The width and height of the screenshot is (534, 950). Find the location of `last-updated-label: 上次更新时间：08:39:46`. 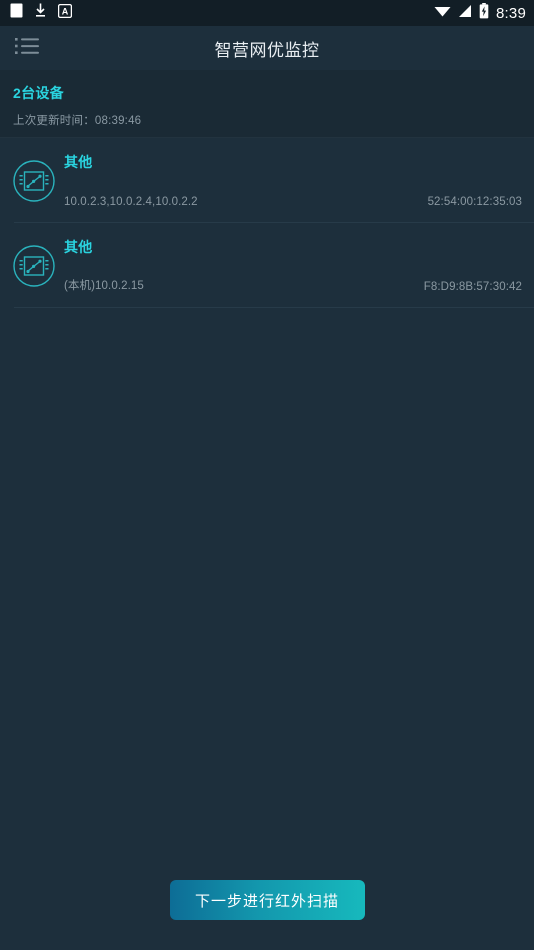

last-updated-label: 上次更新时间：08:39:46 is located at coordinates (77, 121).